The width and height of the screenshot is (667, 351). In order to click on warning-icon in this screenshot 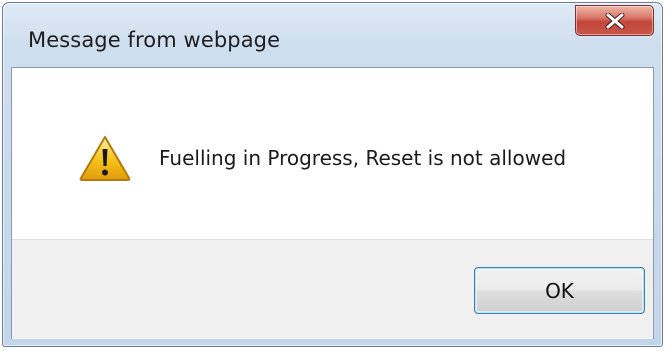, I will do `click(105, 158)`.